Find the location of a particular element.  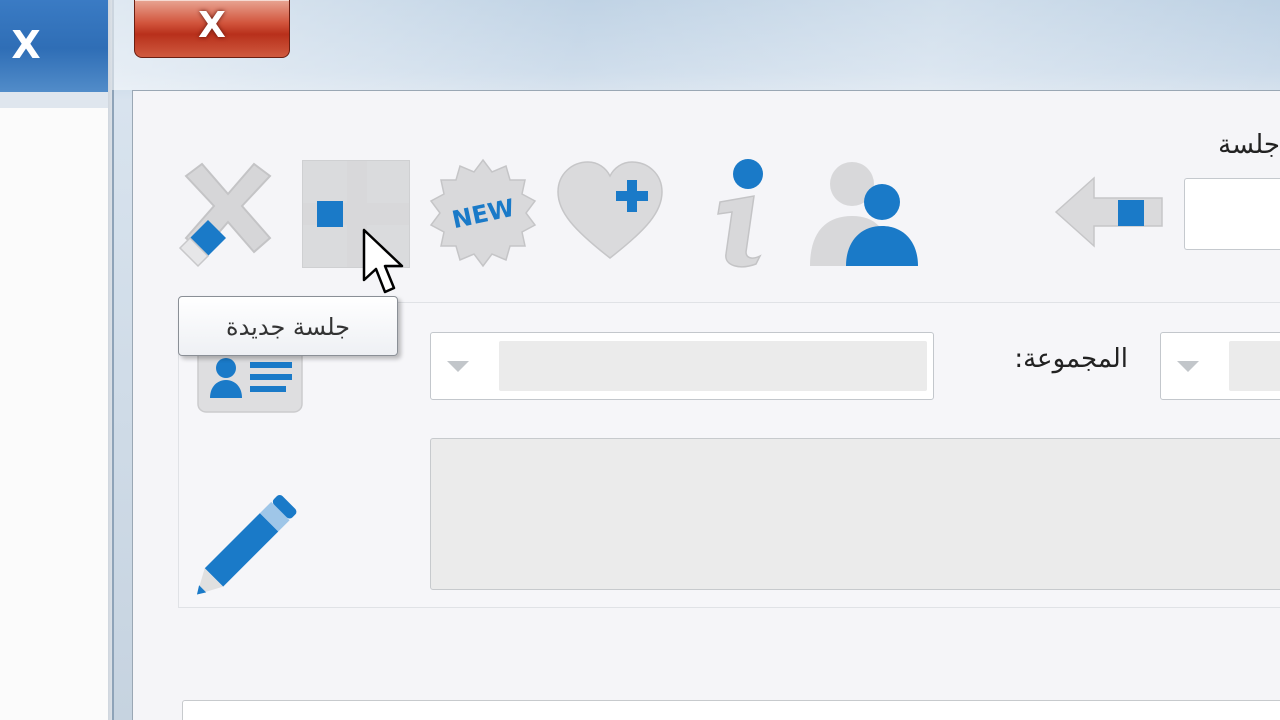

add-favorite-button is located at coordinates (610, 212).